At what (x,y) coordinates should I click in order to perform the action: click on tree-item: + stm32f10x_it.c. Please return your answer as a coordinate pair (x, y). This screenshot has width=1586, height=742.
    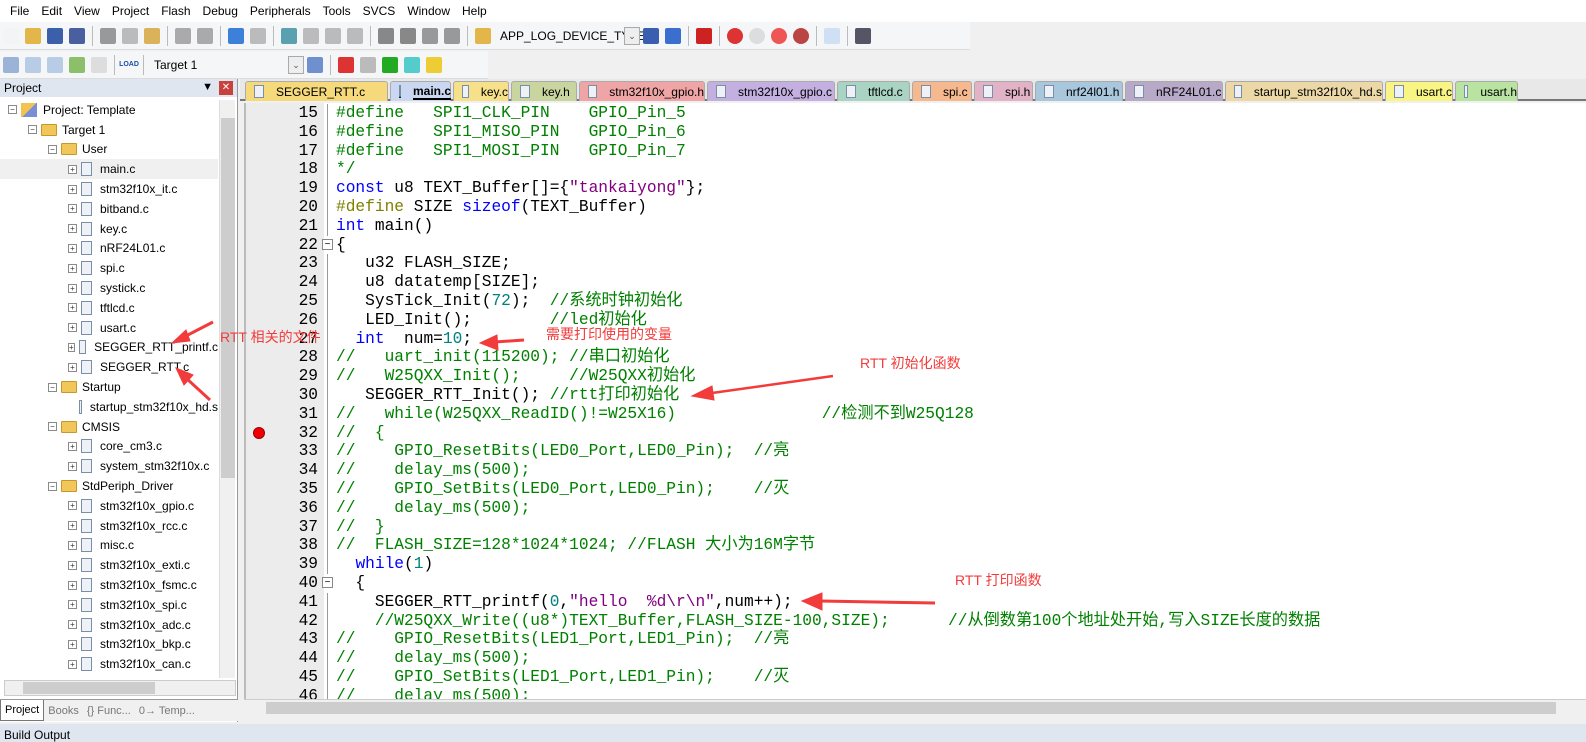
    Looking at the image, I should click on (109, 189).